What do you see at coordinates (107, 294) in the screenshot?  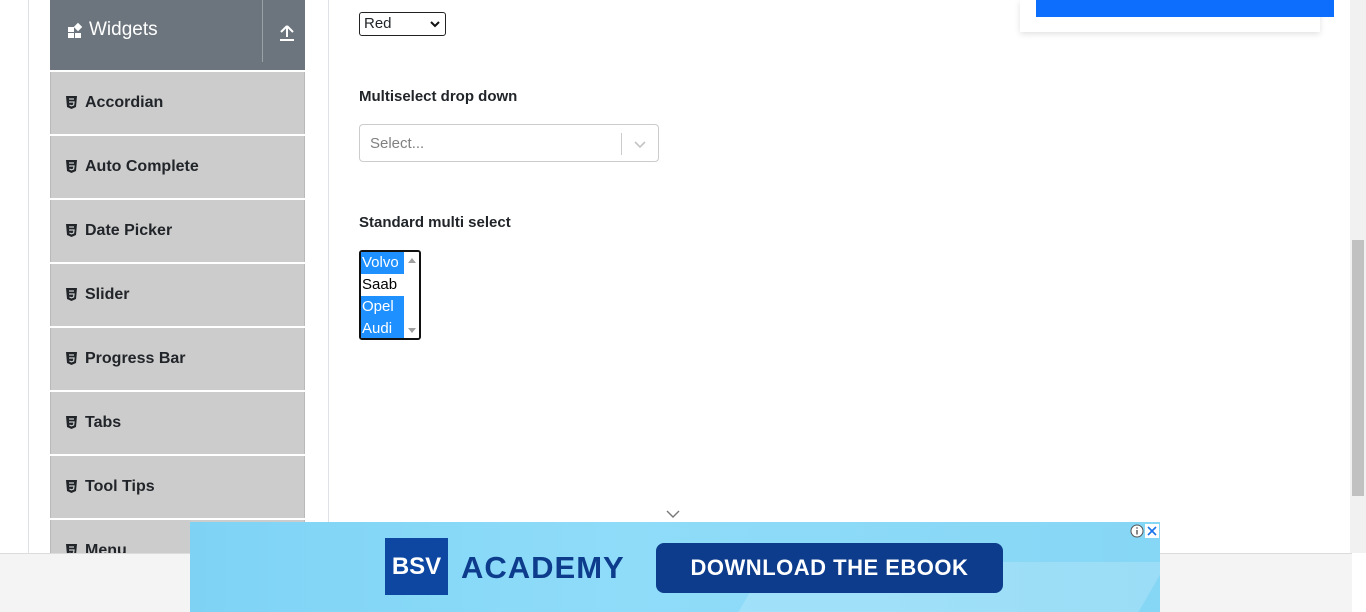 I see `sidebar-item-label: Slider` at bounding box center [107, 294].